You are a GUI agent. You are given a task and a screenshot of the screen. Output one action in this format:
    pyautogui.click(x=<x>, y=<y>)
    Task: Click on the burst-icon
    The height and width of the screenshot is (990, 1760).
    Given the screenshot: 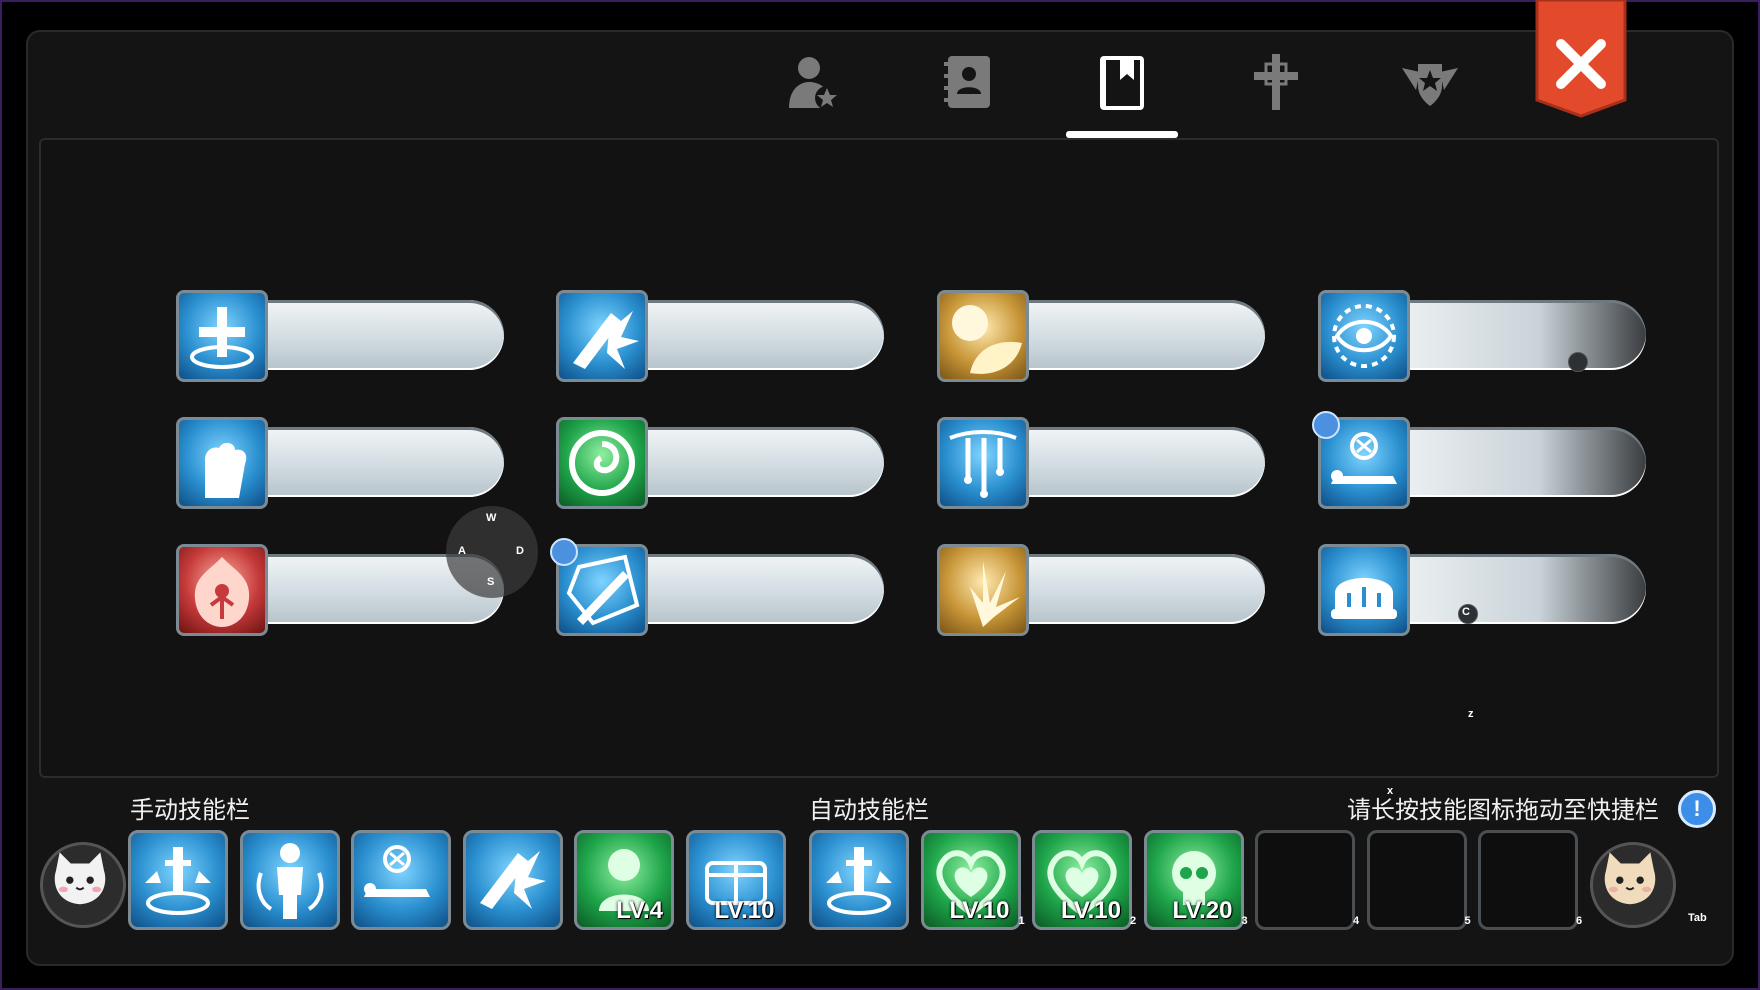 What is the action you would take?
    pyautogui.click(x=995, y=594)
    